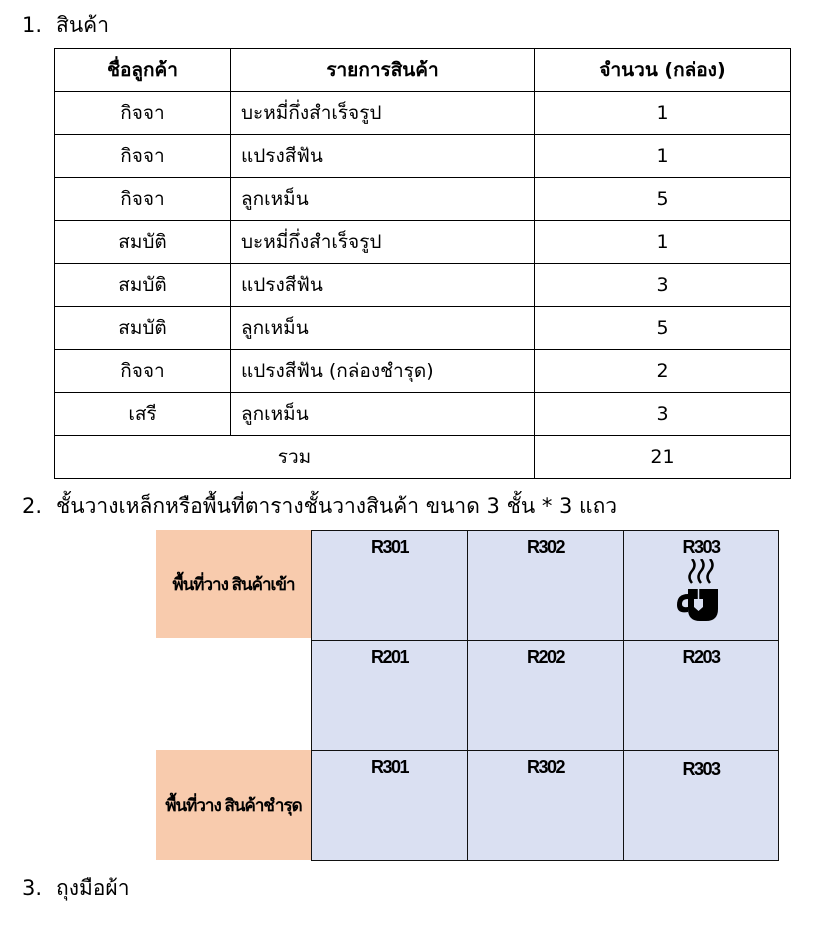  Describe the element at coordinates (382, 70) in the screenshot. I see `column-header-item: รายการสินค้า` at that location.